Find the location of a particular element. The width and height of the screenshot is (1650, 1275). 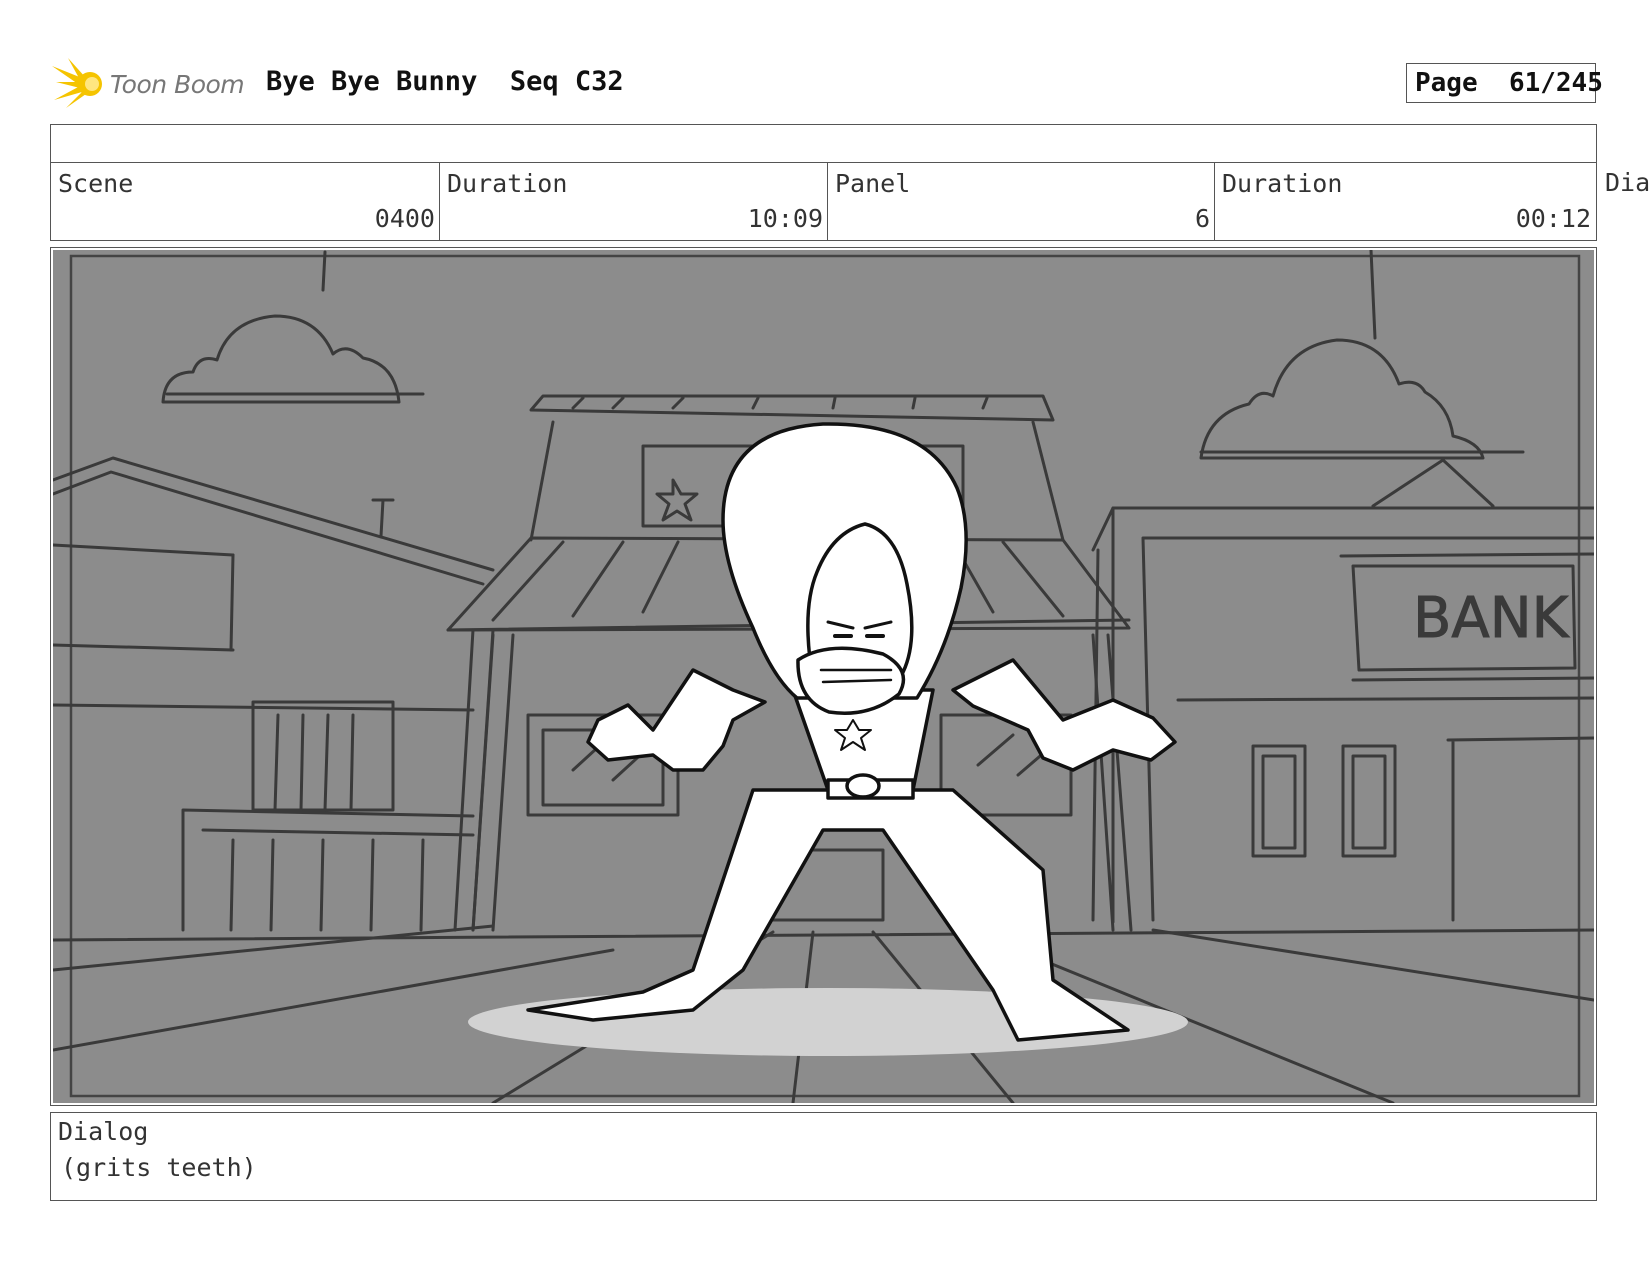

panel-label: Panel is located at coordinates (873, 183).